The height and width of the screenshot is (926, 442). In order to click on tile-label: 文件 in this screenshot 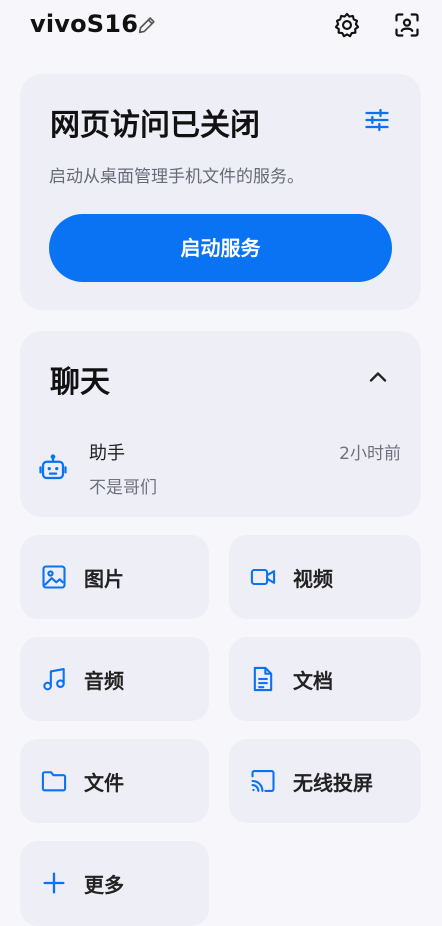, I will do `click(104, 783)`.